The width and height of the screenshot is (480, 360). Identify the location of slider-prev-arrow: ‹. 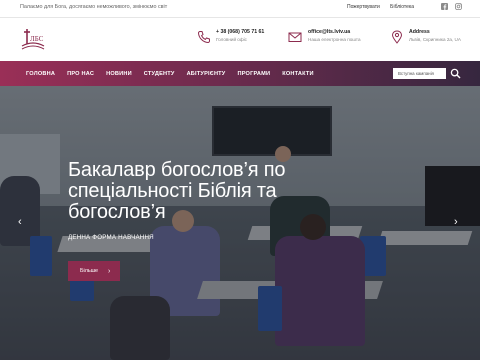
(20, 222).